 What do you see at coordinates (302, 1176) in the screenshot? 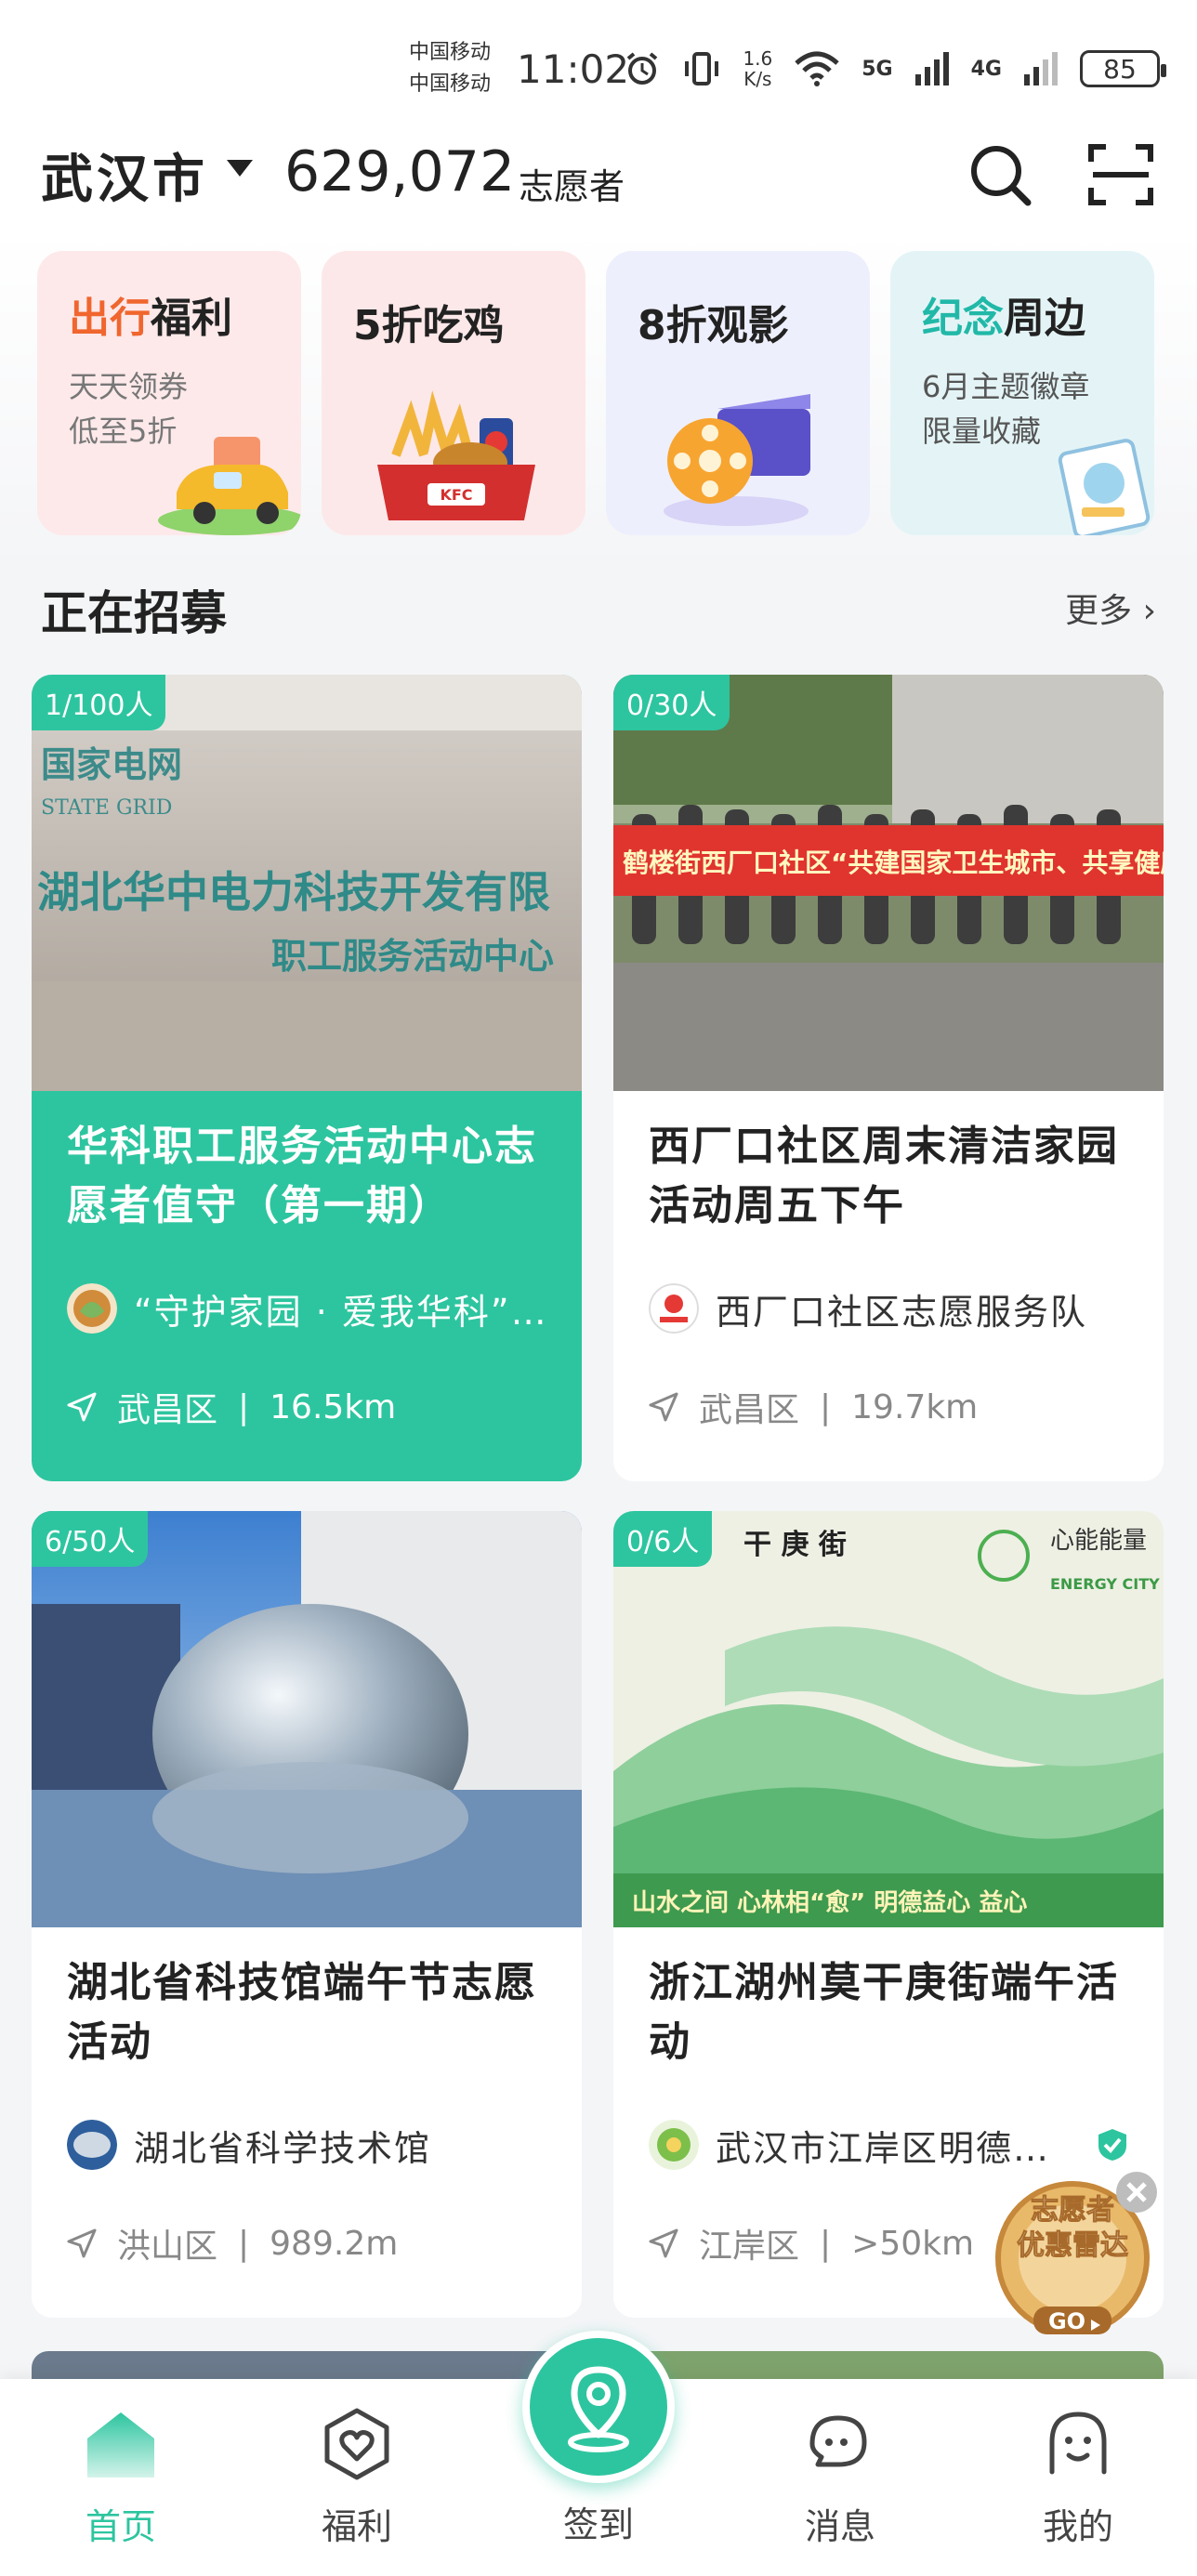
I see `activity-title: 华科职工服务活动中心志愿者值守（第一期）` at bounding box center [302, 1176].